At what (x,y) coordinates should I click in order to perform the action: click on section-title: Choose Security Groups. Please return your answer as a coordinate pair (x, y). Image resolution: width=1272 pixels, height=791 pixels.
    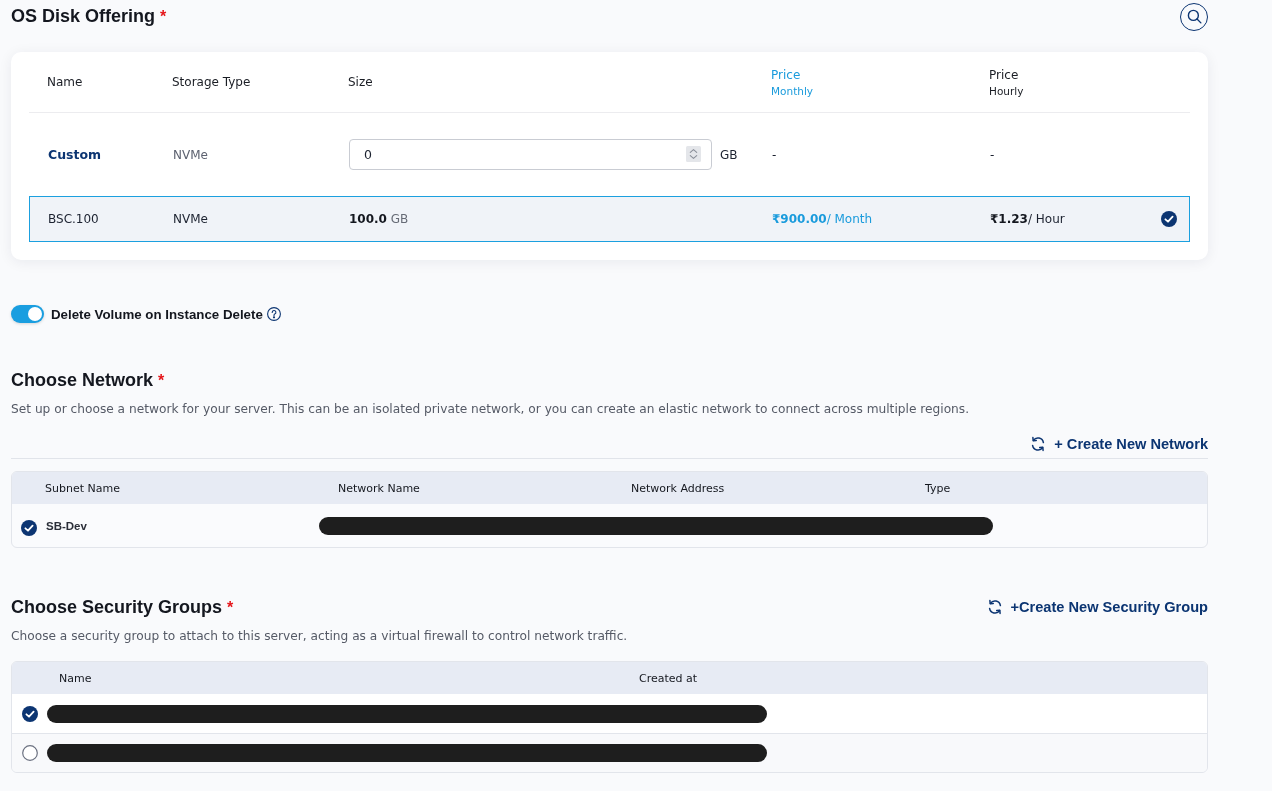
    Looking at the image, I should click on (117, 607).